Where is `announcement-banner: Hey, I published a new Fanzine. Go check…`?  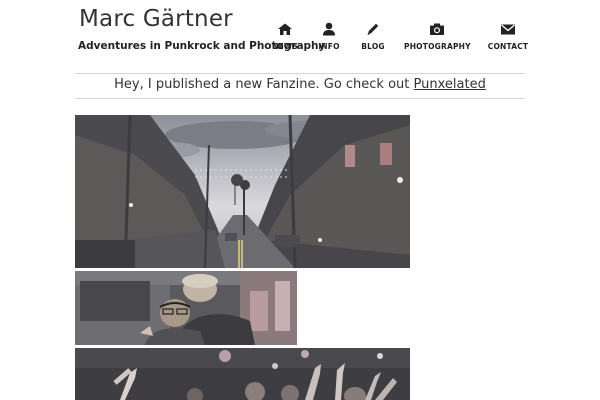 announcement-banner: Hey, I published a new Fanzine. Go check… is located at coordinates (300, 84).